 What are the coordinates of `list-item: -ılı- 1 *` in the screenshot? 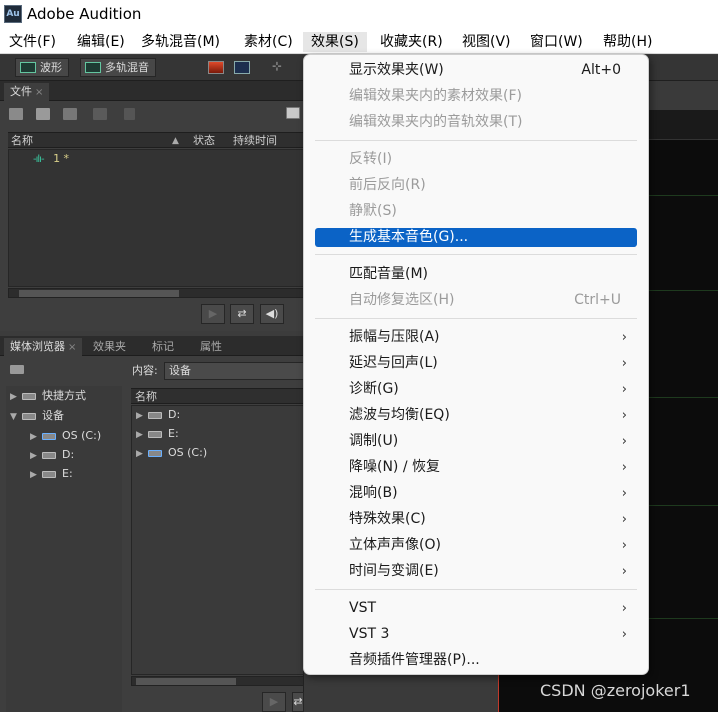 It's located at (51, 159).